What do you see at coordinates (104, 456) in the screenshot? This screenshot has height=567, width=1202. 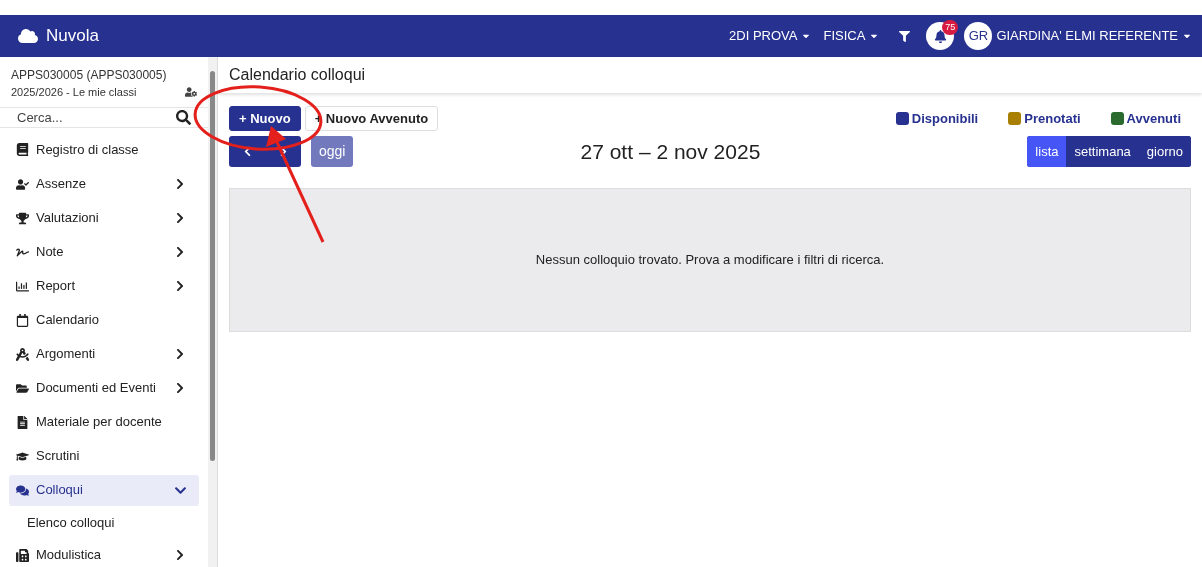 I see `sidebar-item: Scrutini` at bounding box center [104, 456].